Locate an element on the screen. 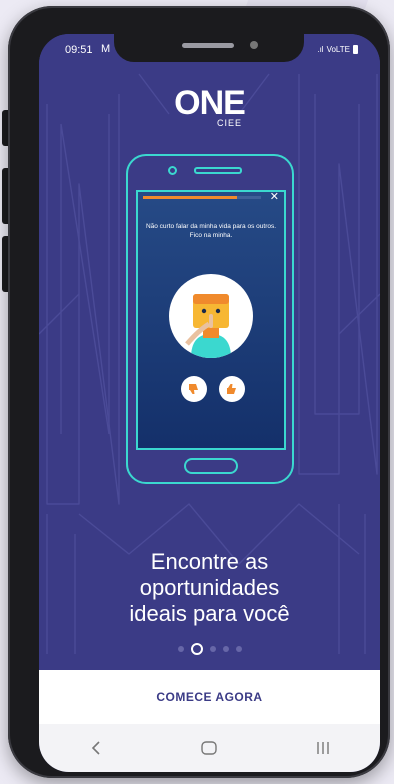 This screenshot has height=784, width=394. thumbs-down-icon is located at coordinates (193, 389).